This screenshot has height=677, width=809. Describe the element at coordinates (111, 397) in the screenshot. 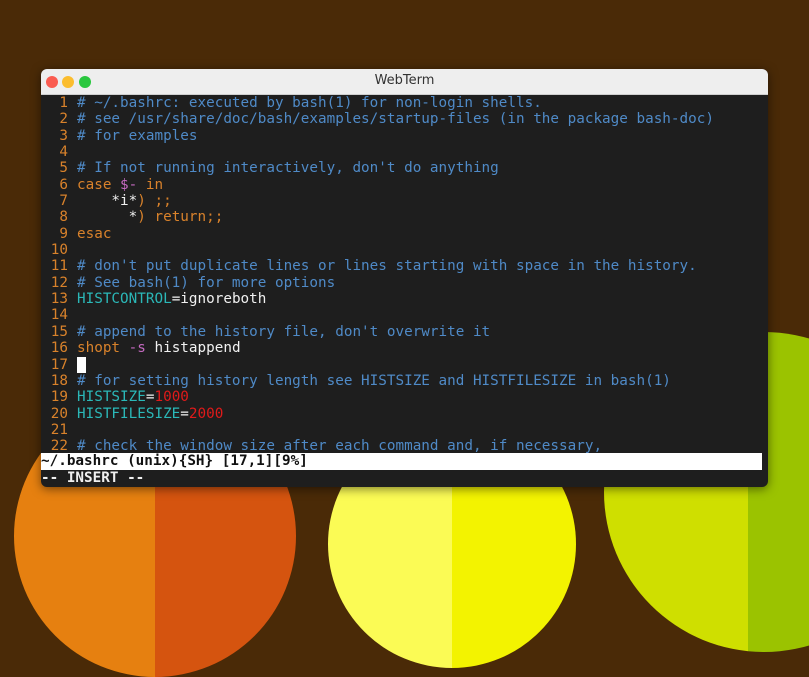

I see `code-token: HISTSIZE` at that location.